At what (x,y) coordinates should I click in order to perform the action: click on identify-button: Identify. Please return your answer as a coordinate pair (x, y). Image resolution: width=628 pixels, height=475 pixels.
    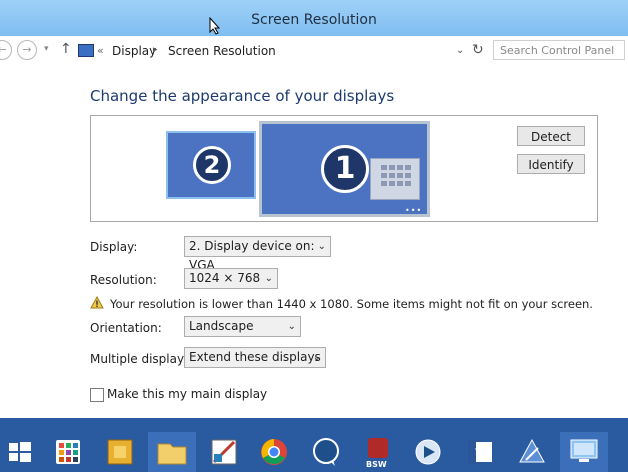
    Looking at the image, I should click on (551, 164).